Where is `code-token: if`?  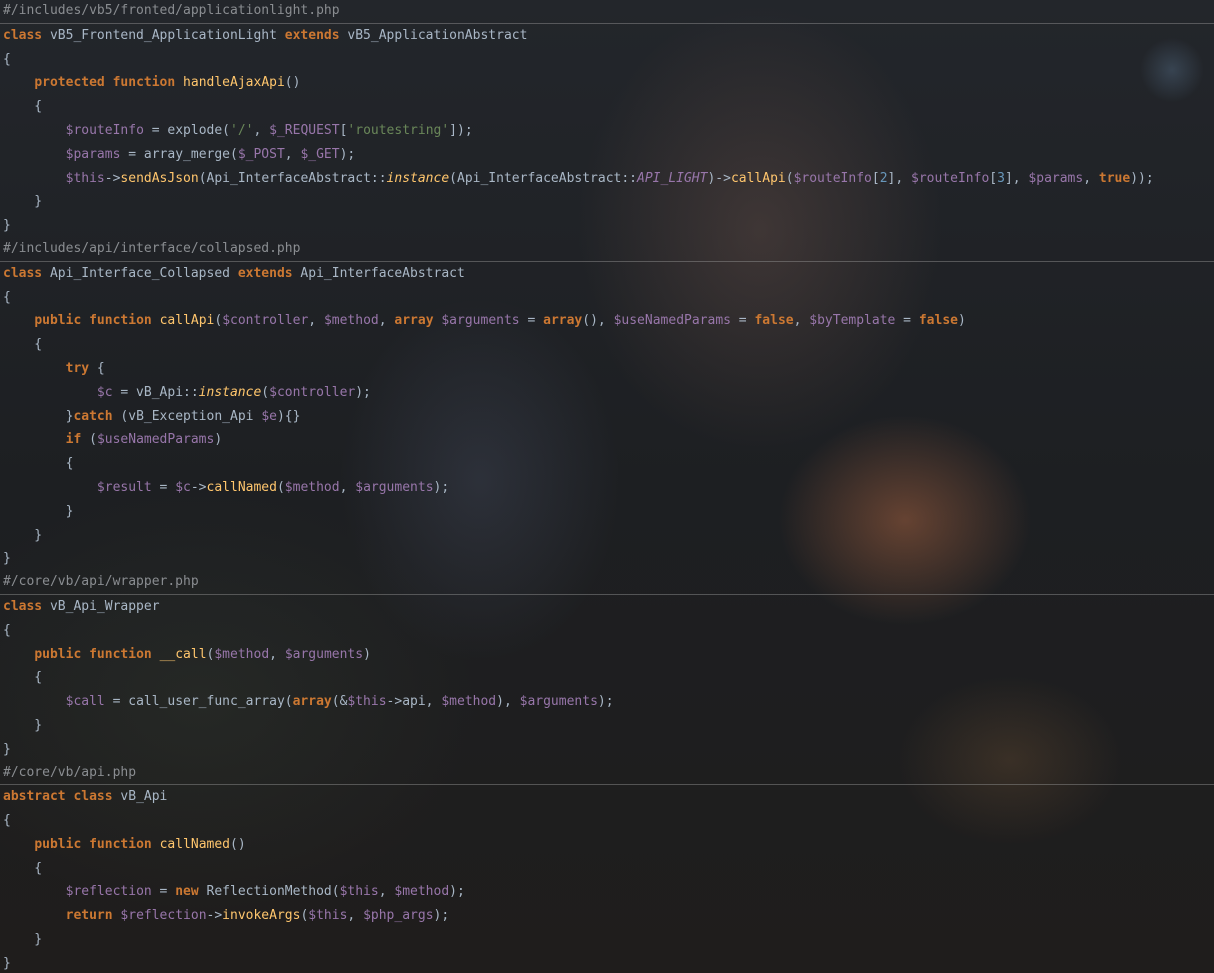 code-token: if is located at coordinates (73, 440).